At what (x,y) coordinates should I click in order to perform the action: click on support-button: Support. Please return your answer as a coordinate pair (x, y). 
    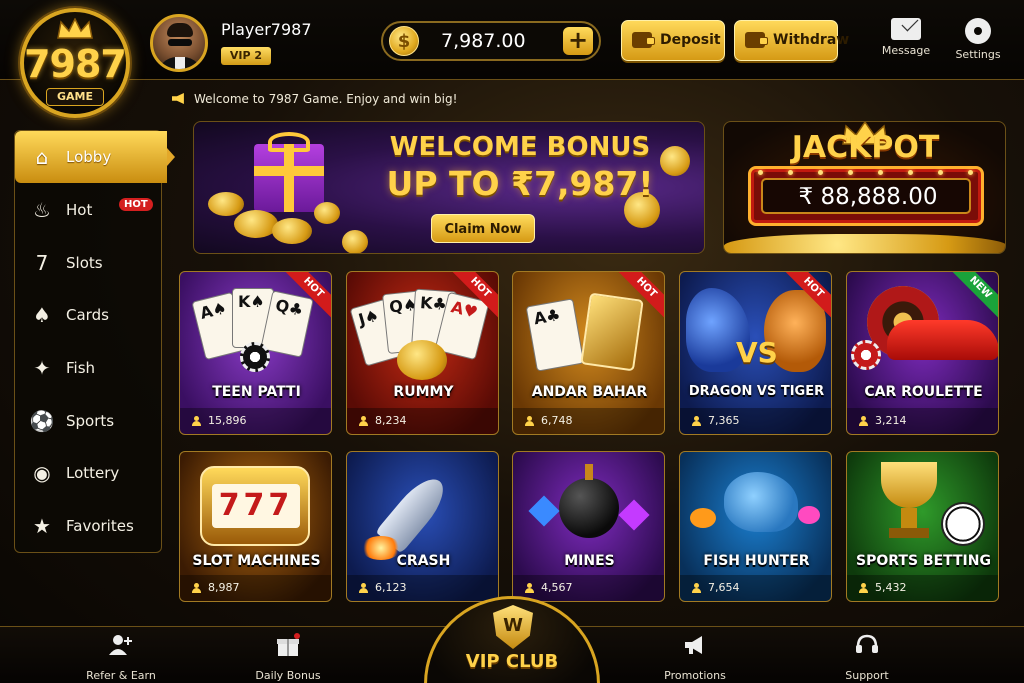
    Looking at the image, I should click on (867, 657).